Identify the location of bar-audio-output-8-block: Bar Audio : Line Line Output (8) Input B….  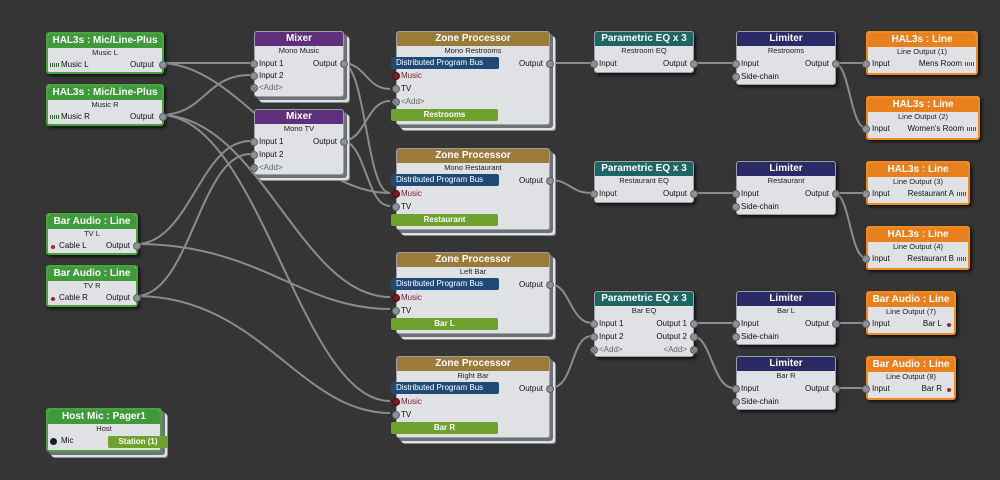
(909, 378).